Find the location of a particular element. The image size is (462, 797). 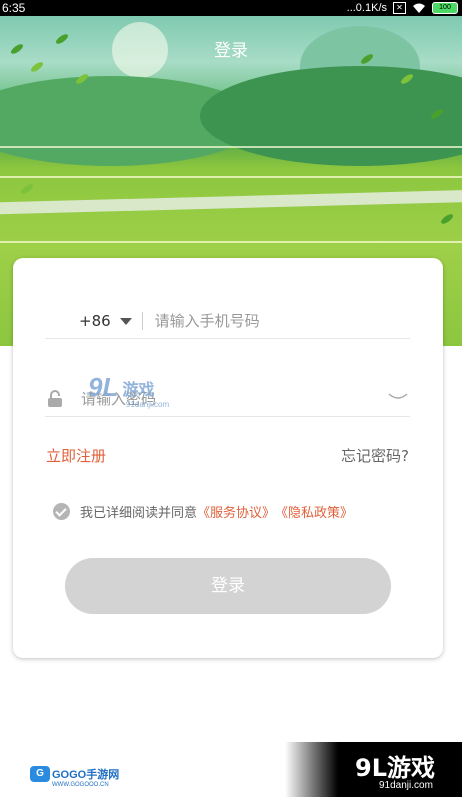

brand-watermark-domain: 91danji.com is located at coordinates (406, 785).